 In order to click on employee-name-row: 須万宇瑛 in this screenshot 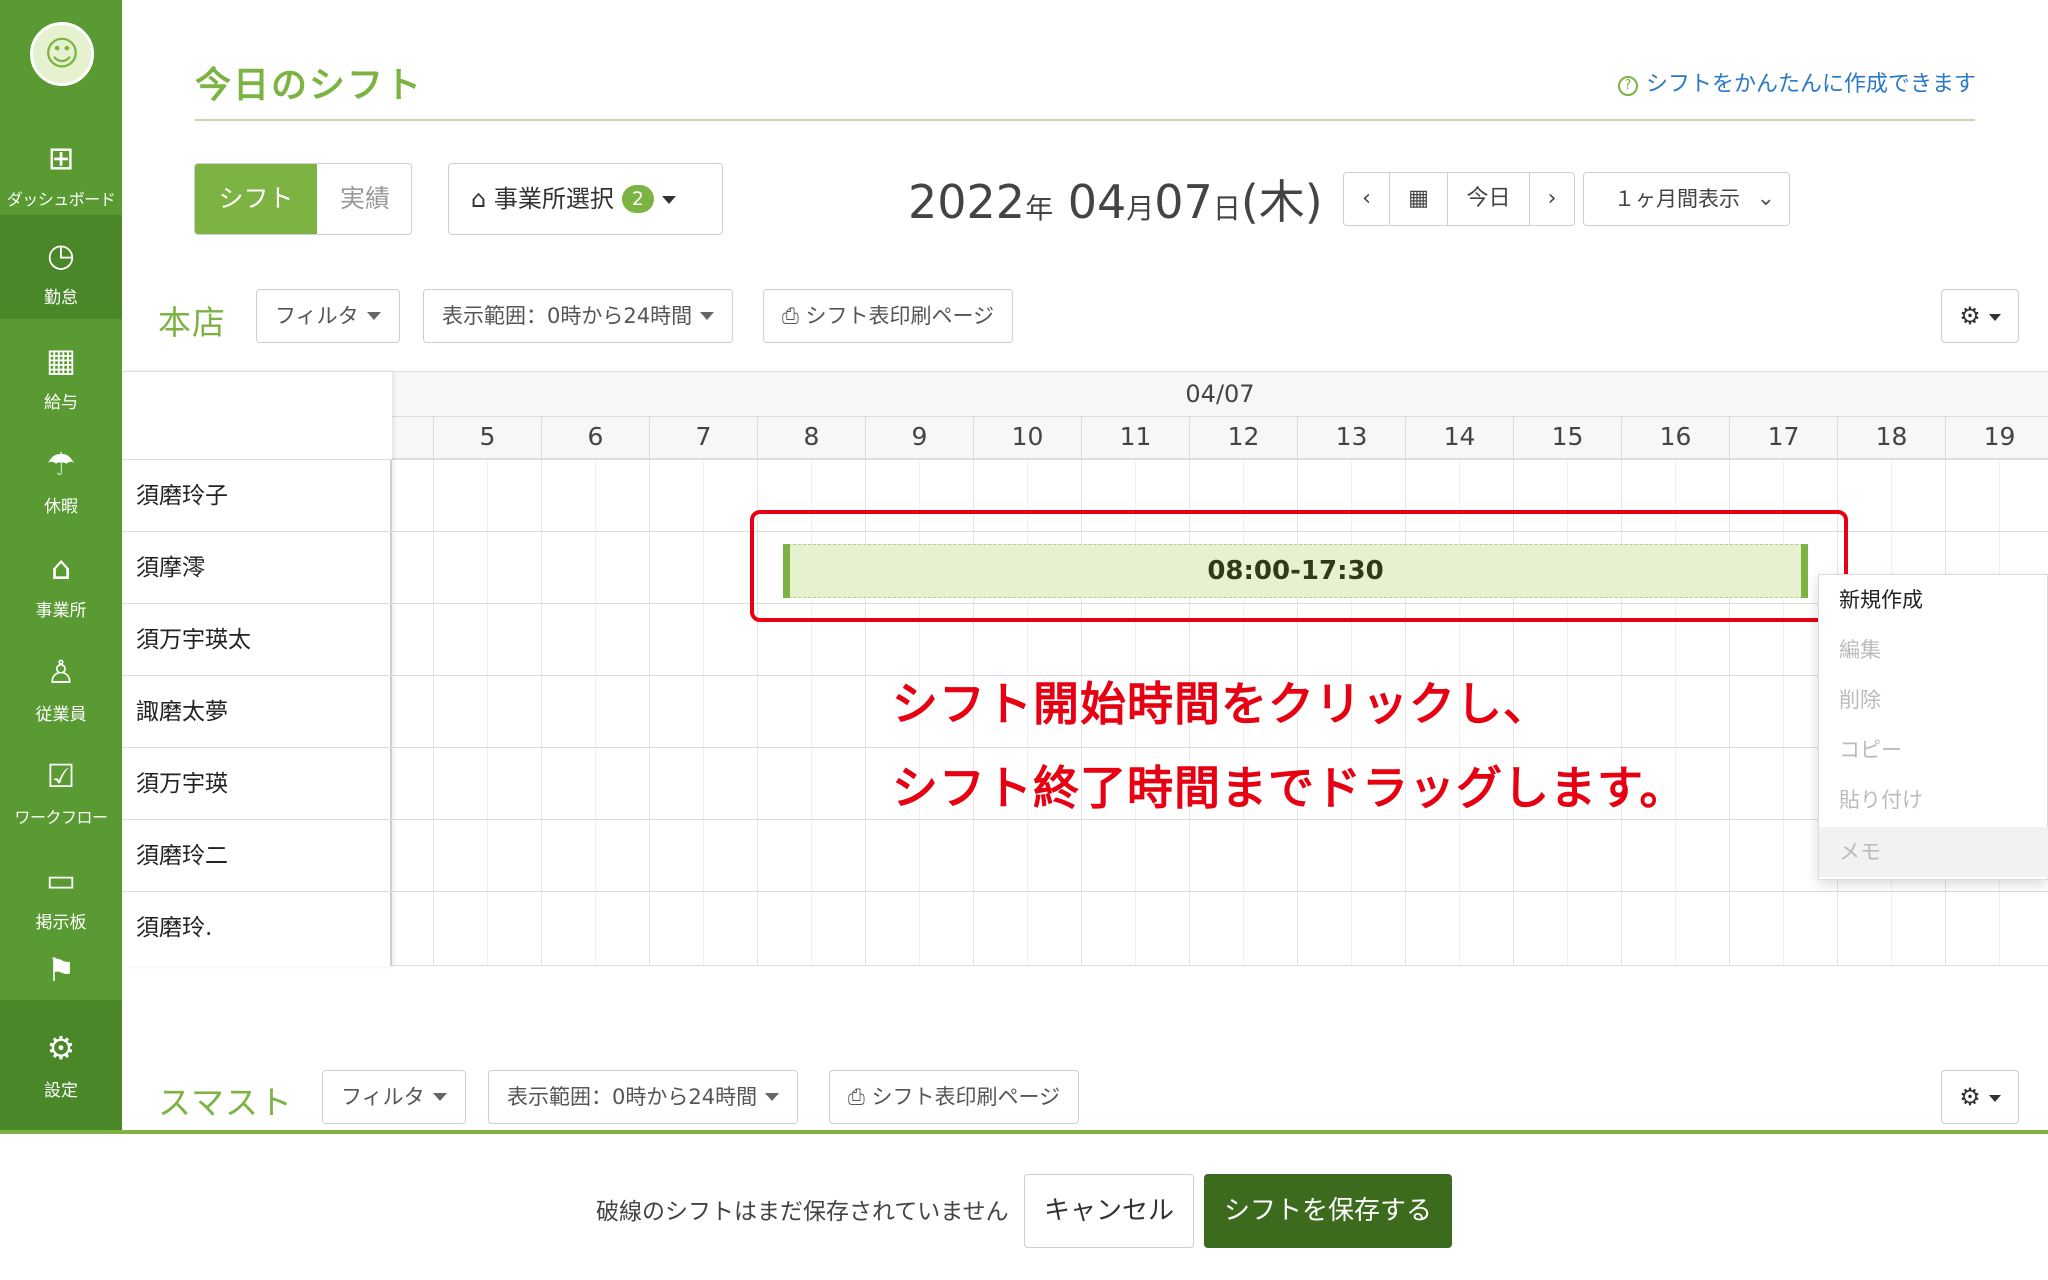, I will do `click(257, 783)`.